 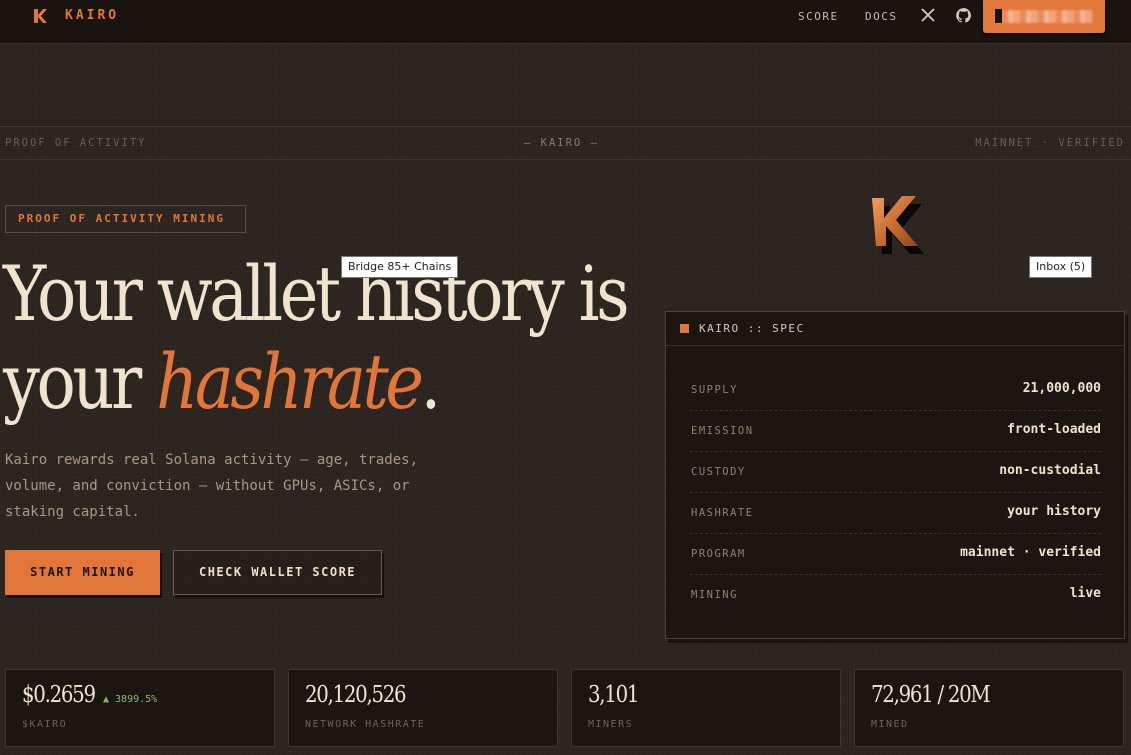 I want to click on spec-key: HASHRATE, so click(x=722, y=513).